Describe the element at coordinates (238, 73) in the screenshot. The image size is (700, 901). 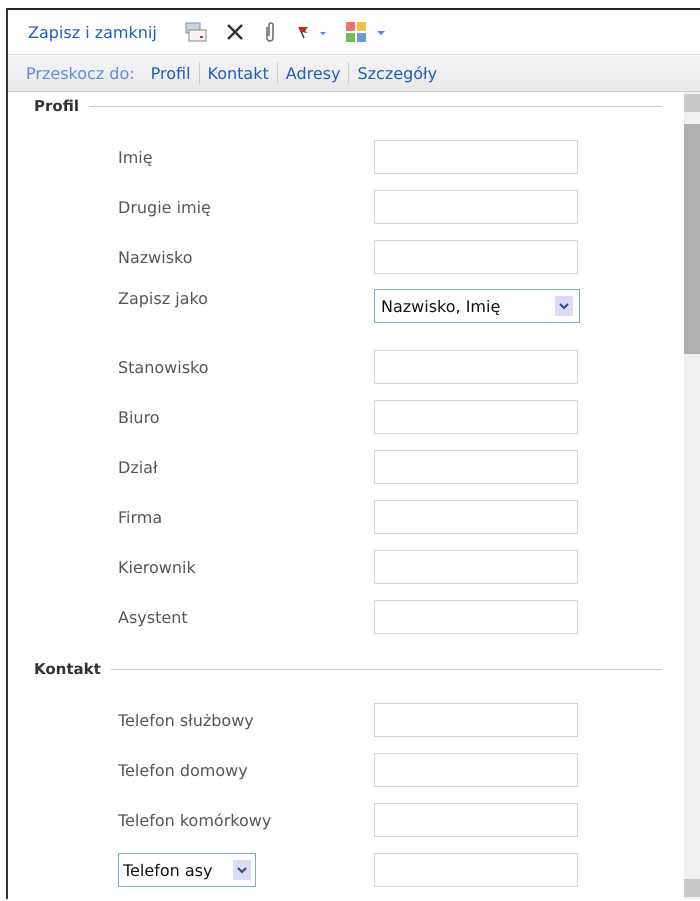
I see `jump-link: Kontakt` at that location.